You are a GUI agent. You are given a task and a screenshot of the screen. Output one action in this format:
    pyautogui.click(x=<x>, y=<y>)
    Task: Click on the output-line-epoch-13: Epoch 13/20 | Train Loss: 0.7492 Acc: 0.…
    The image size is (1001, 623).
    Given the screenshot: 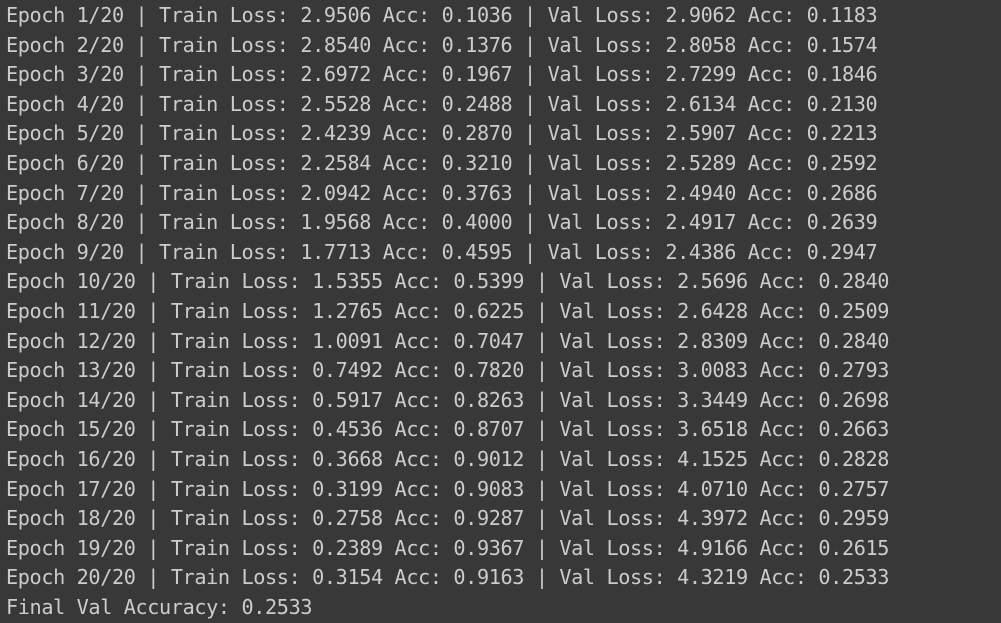 What is the action you would take?
    pyautogui.click(x=448, y=370)
    